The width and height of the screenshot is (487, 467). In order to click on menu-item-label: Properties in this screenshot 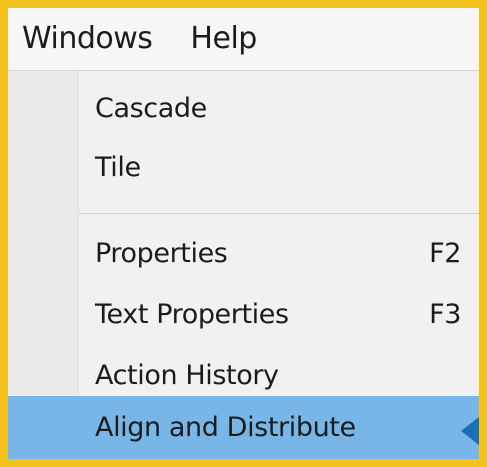, I will do `click(161, 253)`.